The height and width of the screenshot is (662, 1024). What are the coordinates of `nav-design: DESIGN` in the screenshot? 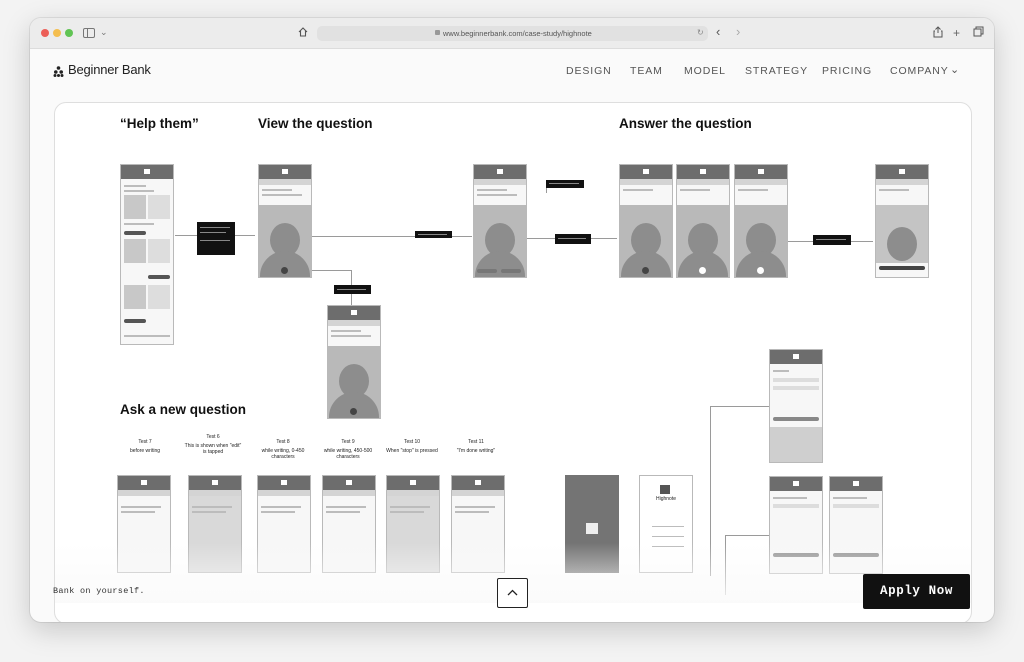 It's located at (589, 71).